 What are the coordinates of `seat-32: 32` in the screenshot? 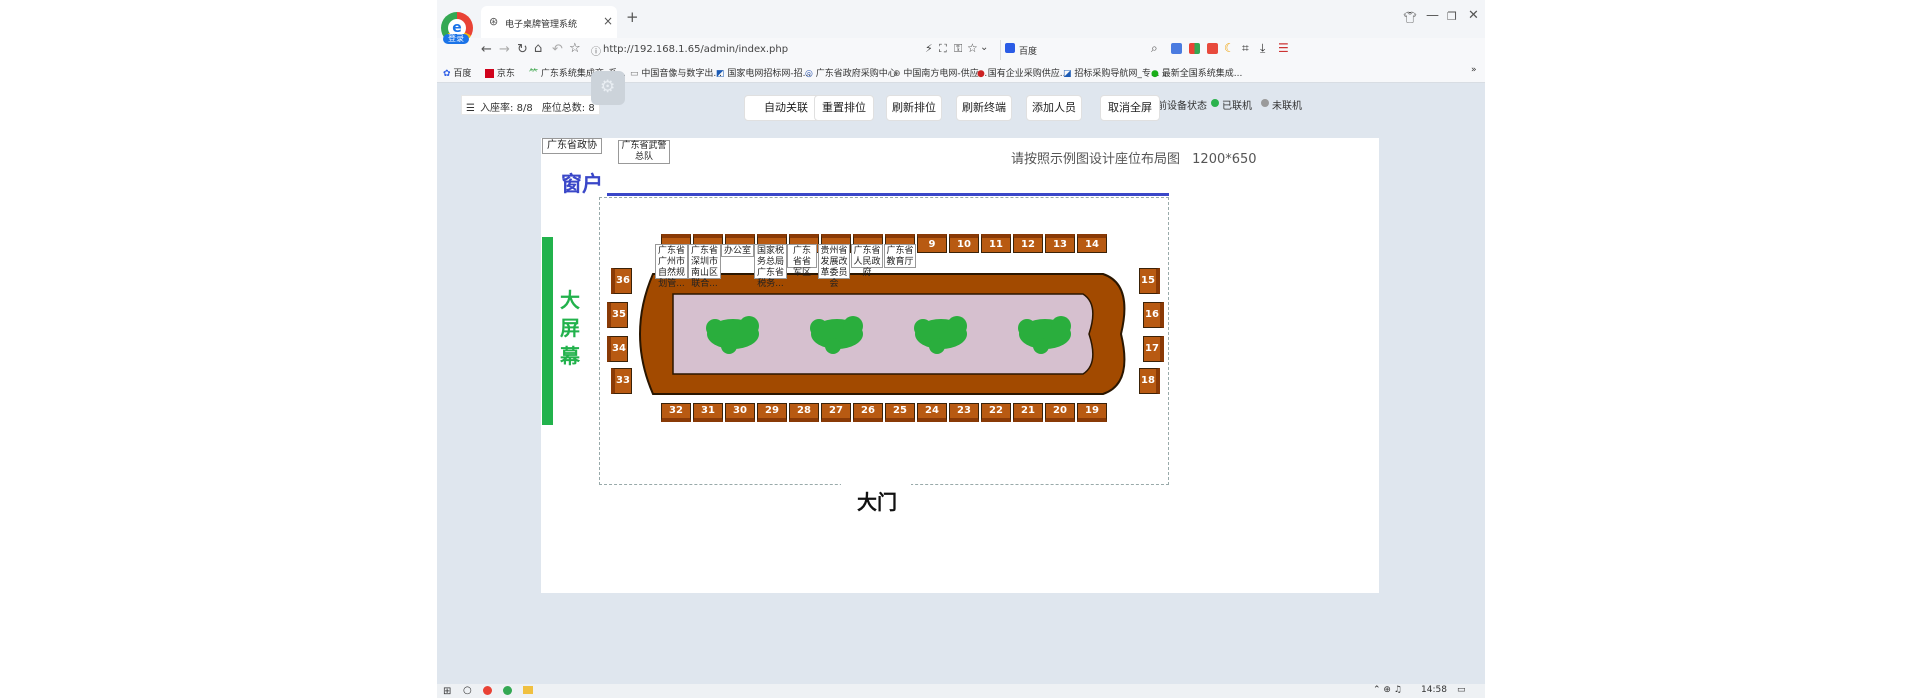 It's located at (676, 412).